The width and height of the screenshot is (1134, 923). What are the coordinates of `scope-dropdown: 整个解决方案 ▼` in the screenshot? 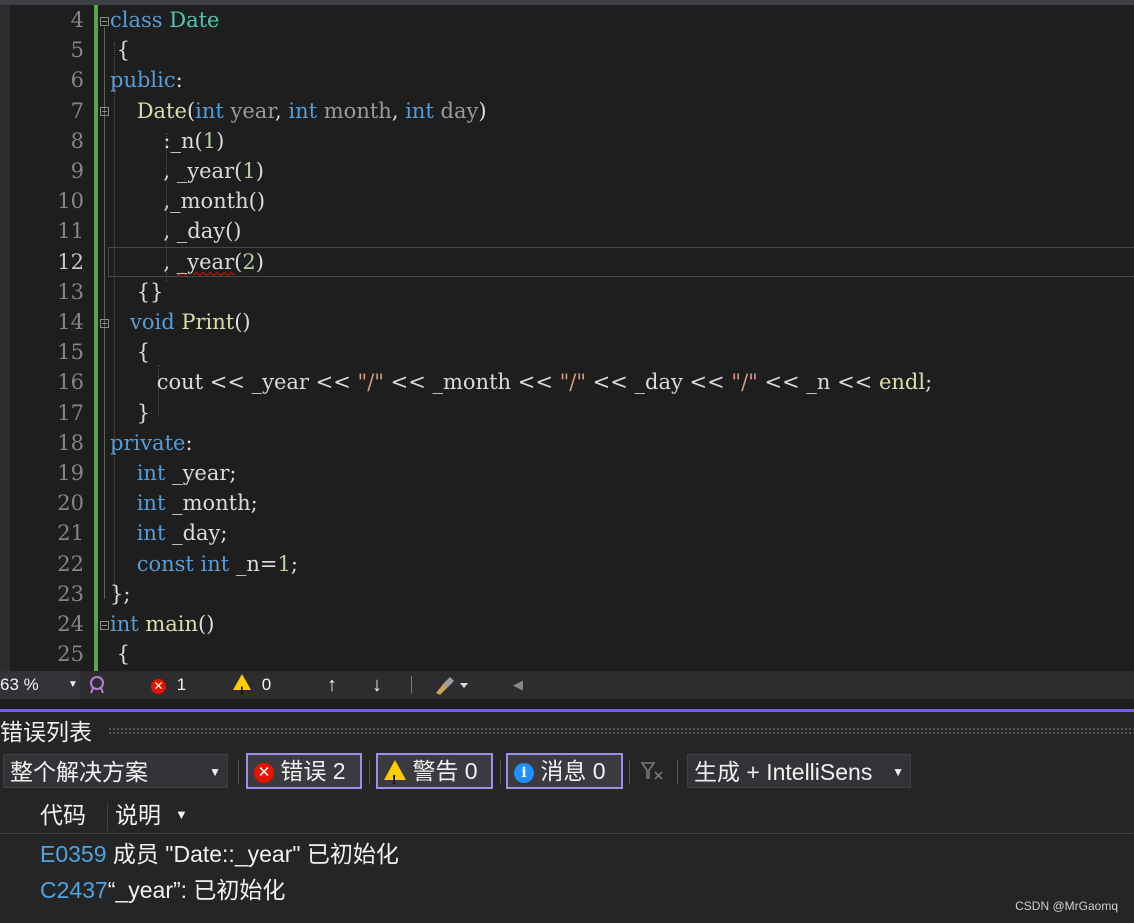 It's located at (115, 771).